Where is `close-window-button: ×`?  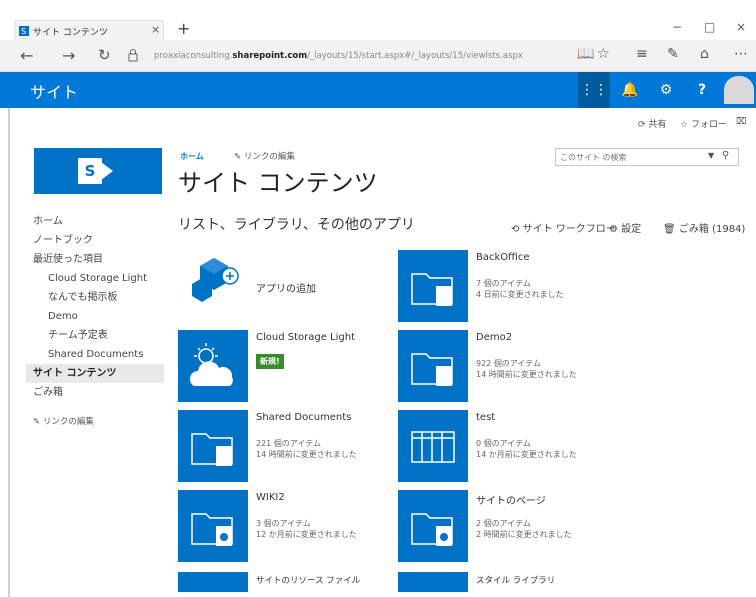 close-window-button: × is located at coordinates (741, 27).